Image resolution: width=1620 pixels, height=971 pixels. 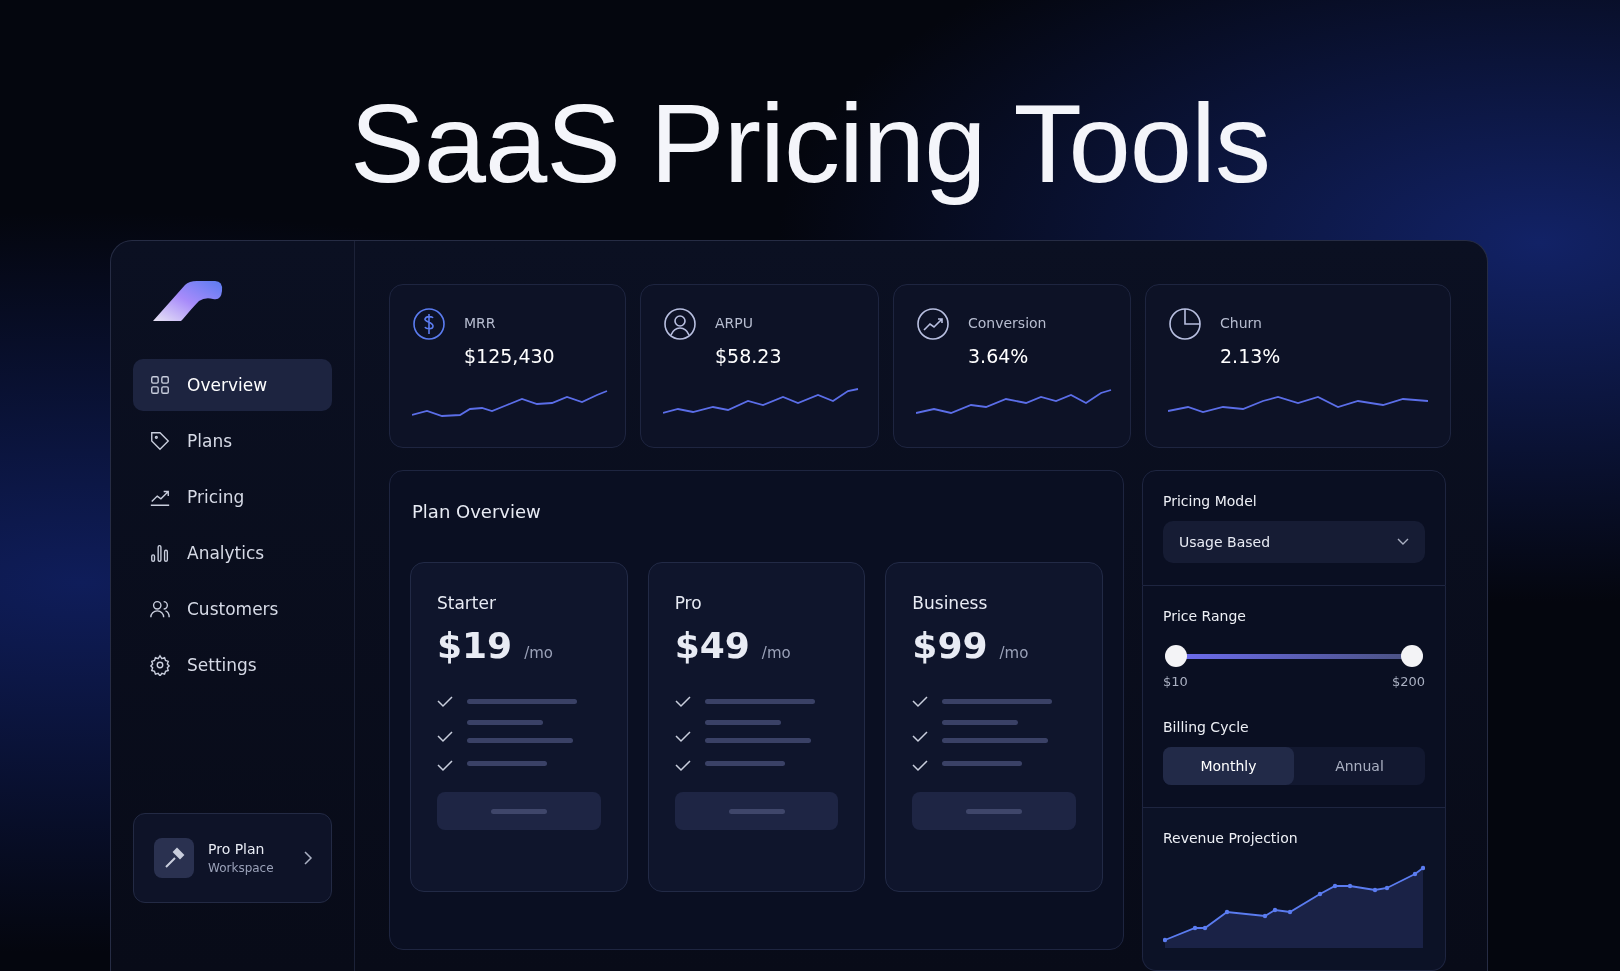 What do you see at coordinates (160, 385) in the screenshot?
I see `grid-icon` at bounding box center [160, 385].